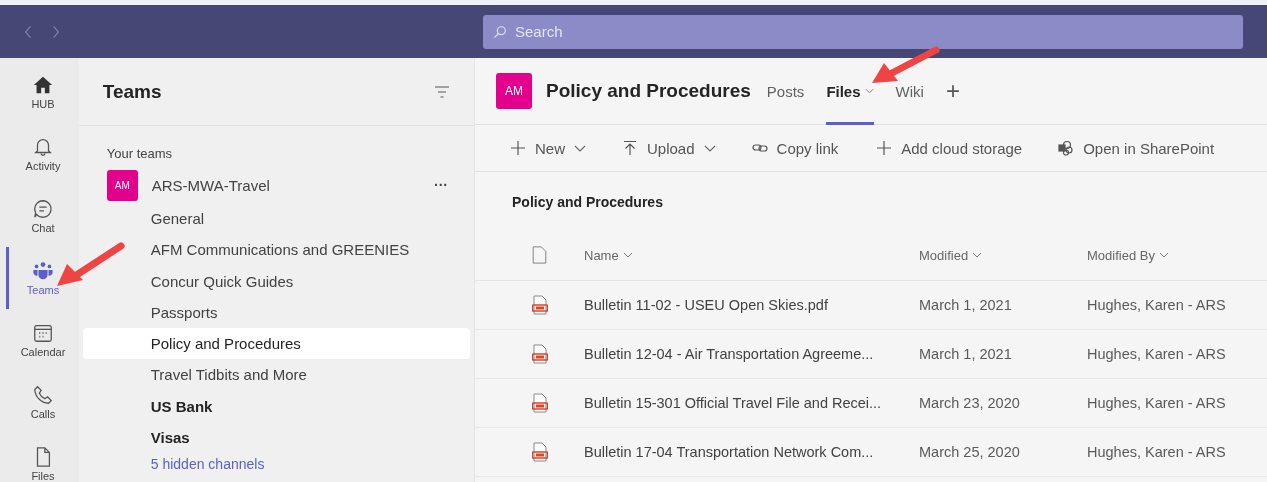 This screenshot has height=482, width=1267. What do you see at coordinates (785, 91) in the screenshot?
I see `tab: Posts` at bounding box center [785, 91].